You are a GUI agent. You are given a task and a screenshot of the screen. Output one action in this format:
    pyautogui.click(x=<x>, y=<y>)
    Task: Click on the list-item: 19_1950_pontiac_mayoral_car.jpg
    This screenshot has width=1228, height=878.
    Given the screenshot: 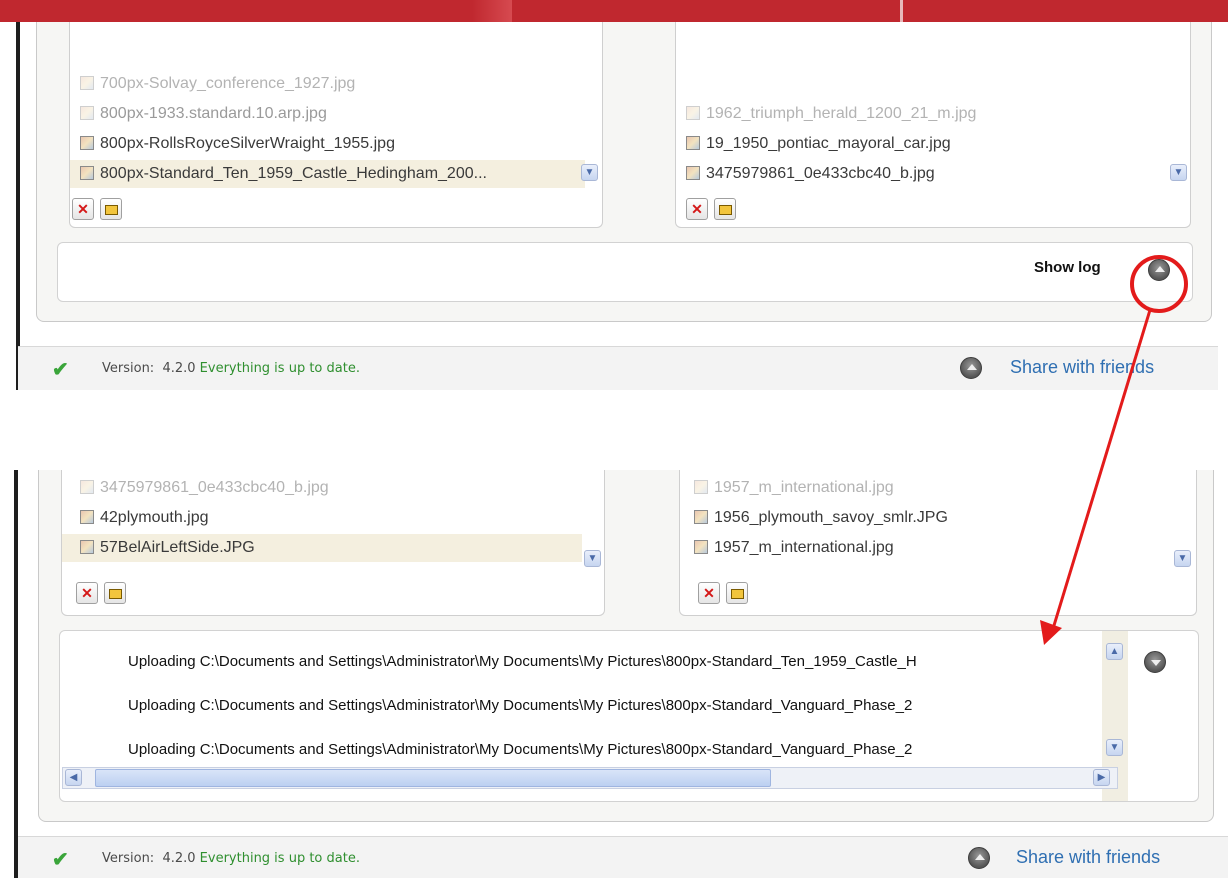 What is the action you would take?
    pyautogui.click(x=818, y=144)
    